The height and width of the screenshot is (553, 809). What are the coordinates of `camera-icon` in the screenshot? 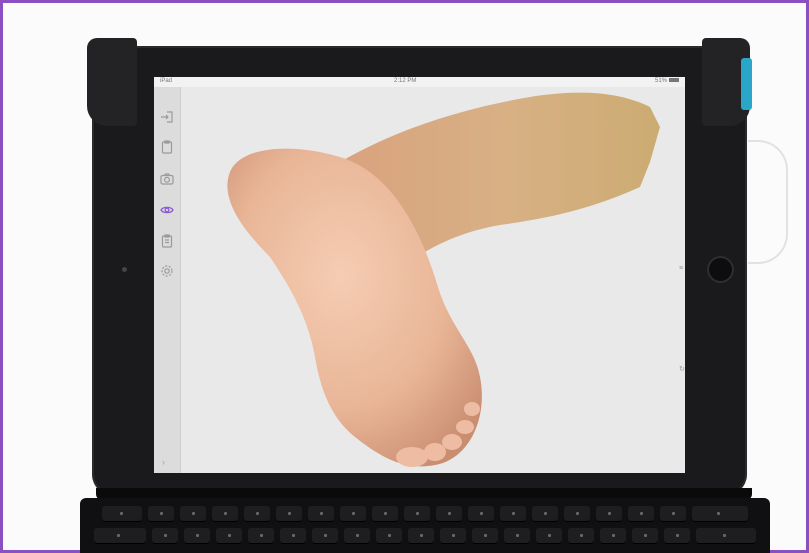 It's located at (167, 179).